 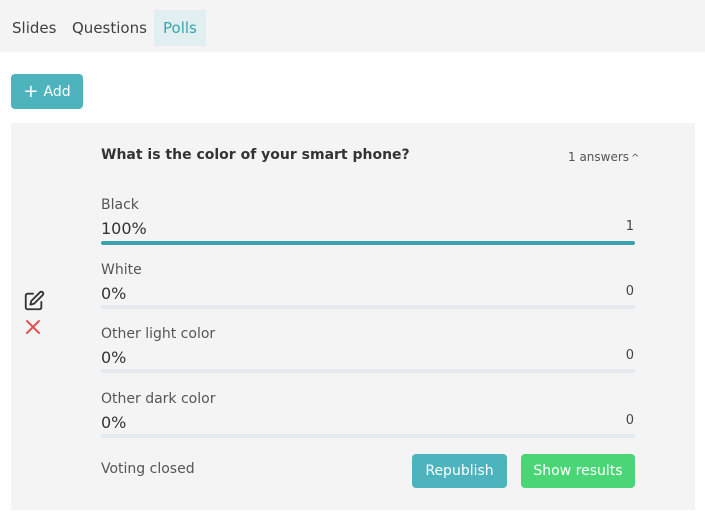 I want to click on answers-toggle: 1 answers ^, so click(x=603, y=157).